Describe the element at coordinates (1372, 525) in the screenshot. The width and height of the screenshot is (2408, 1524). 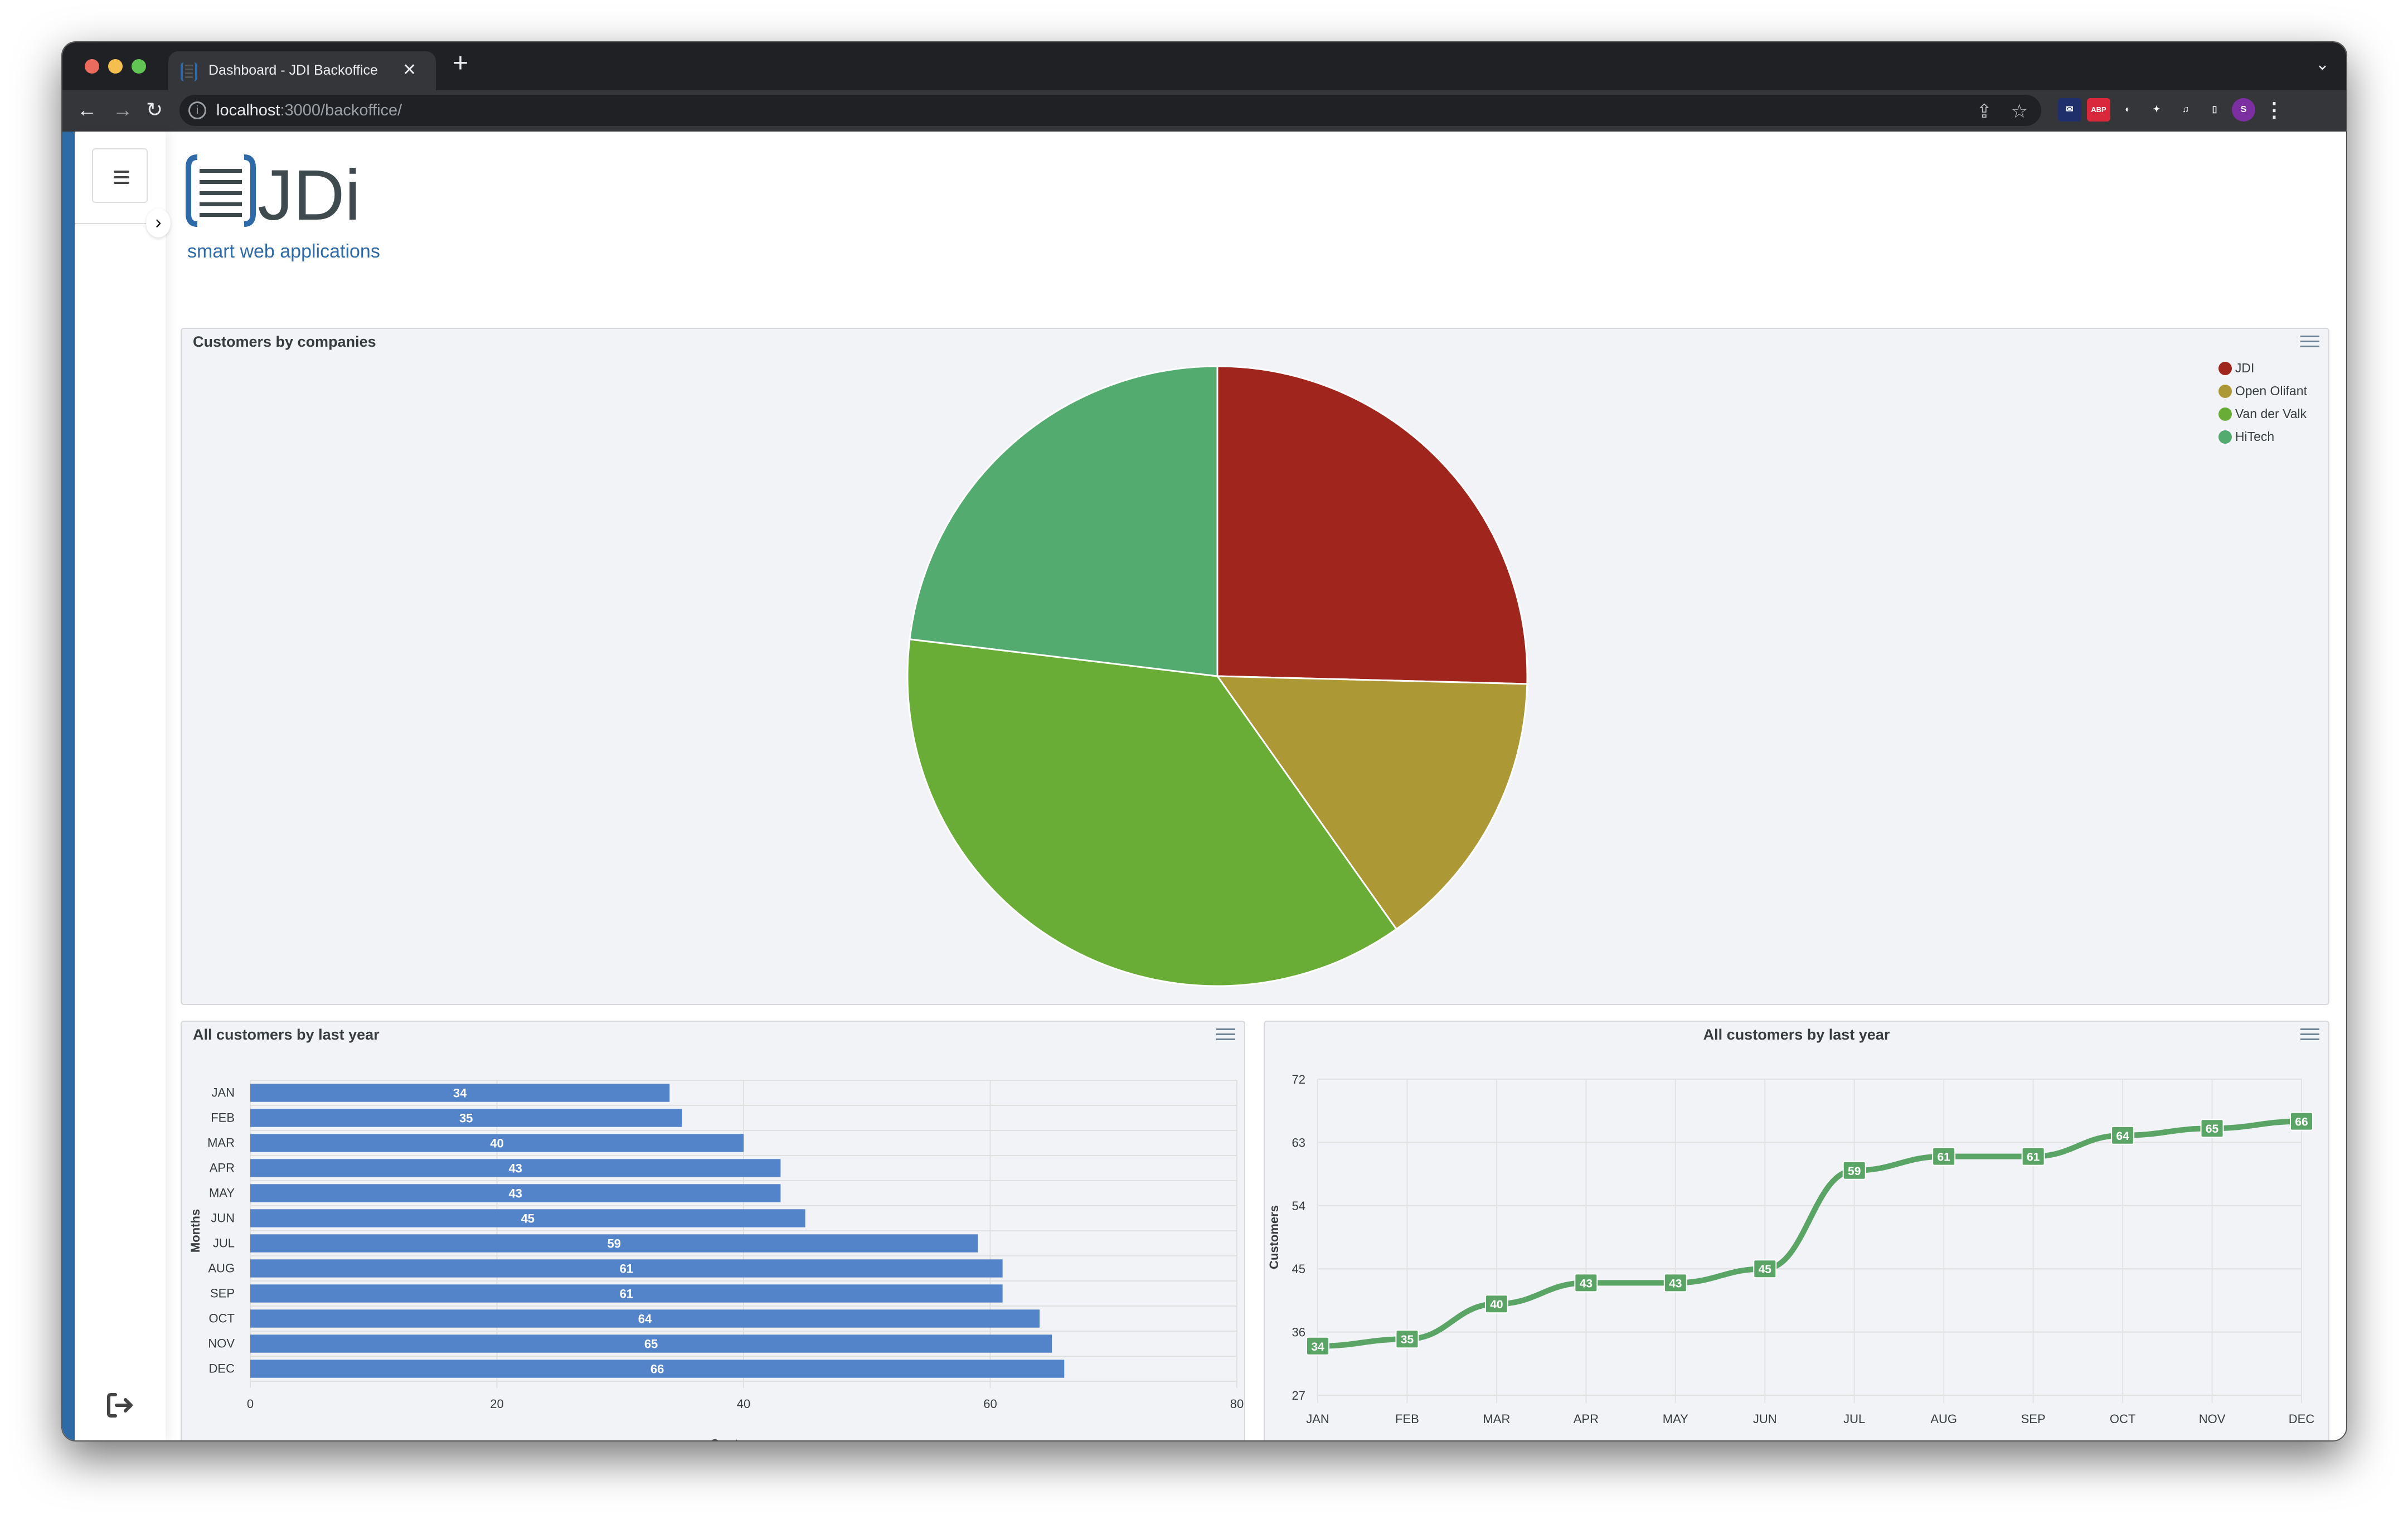
I see `pie-slice-jdi` at that location.